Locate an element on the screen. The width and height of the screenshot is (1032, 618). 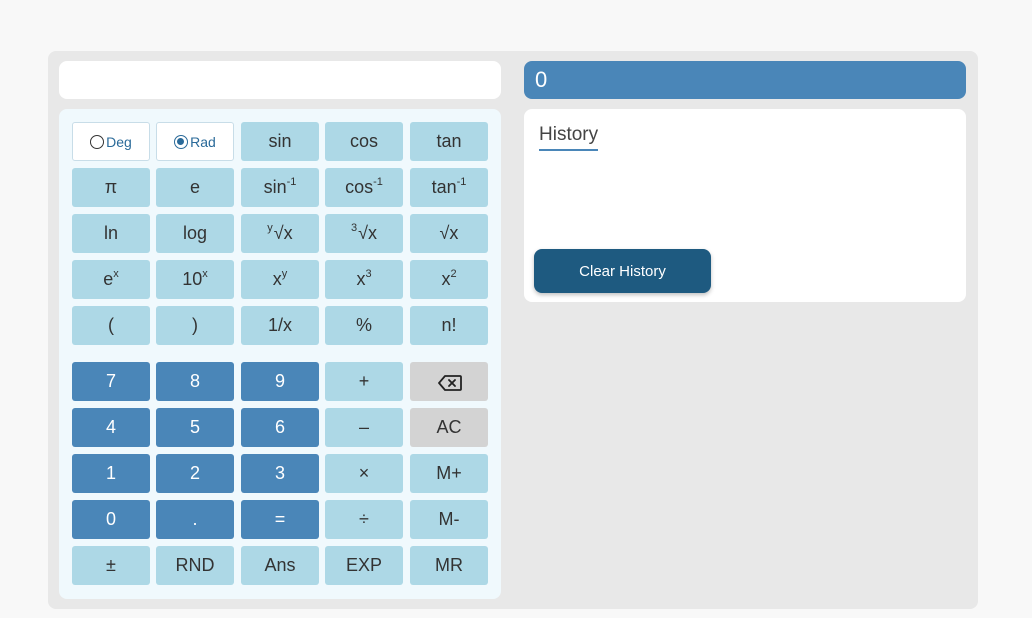
percent-button: % is located at coordinates (364, 325).